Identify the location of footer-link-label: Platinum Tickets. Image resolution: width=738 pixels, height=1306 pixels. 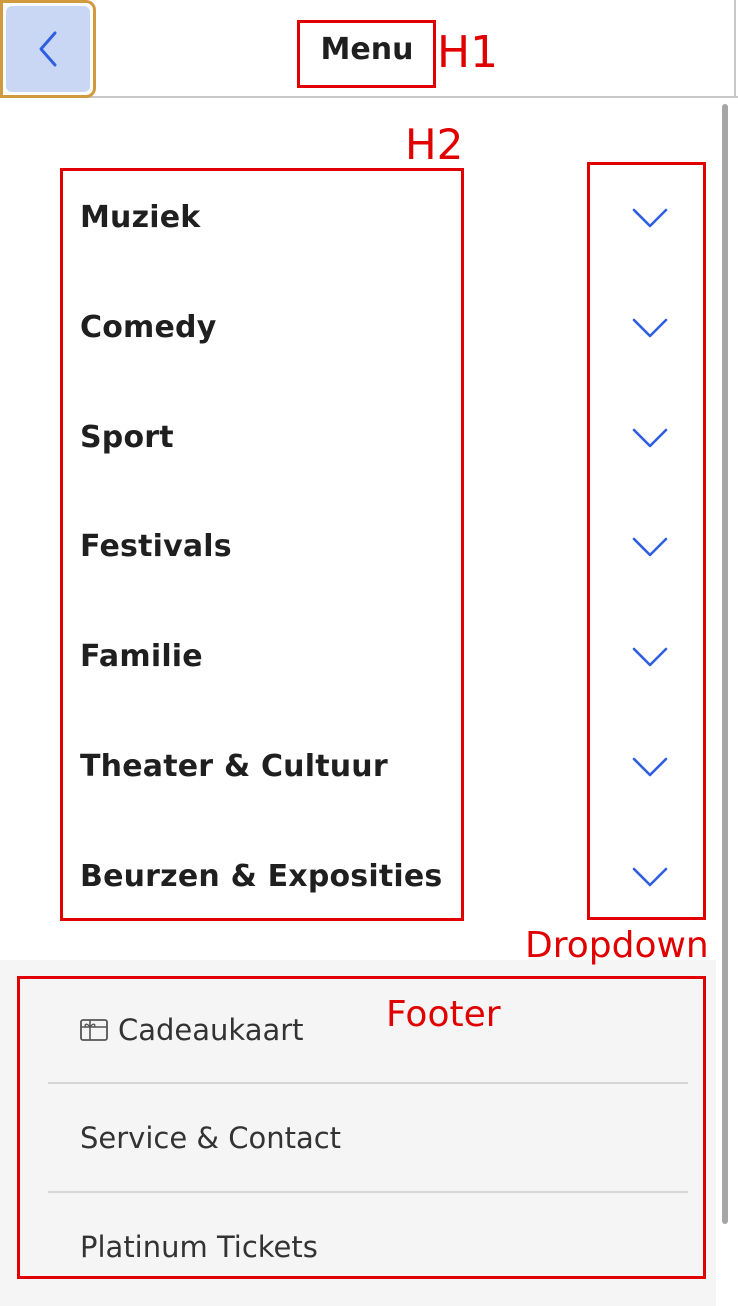
(199, 1247).